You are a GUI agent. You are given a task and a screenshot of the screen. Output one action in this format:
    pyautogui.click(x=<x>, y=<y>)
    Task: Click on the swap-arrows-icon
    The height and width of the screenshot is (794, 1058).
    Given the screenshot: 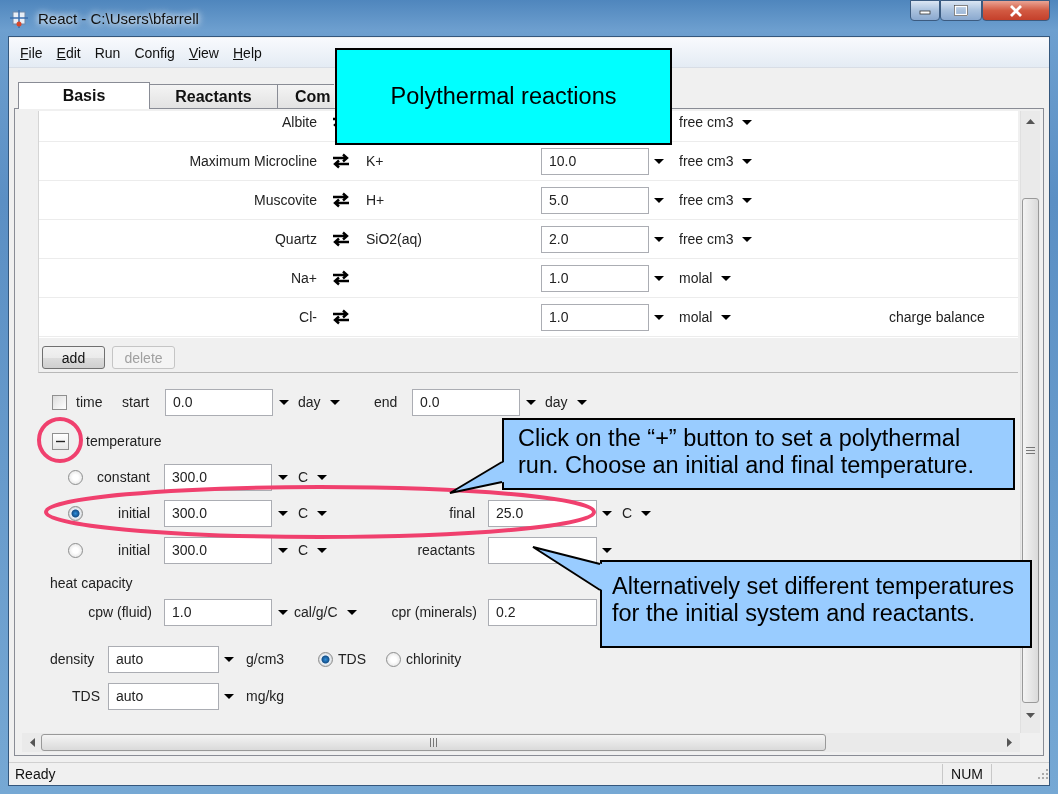 What is the action you would take?
    pyautogui.click(x=341, y=161)
    